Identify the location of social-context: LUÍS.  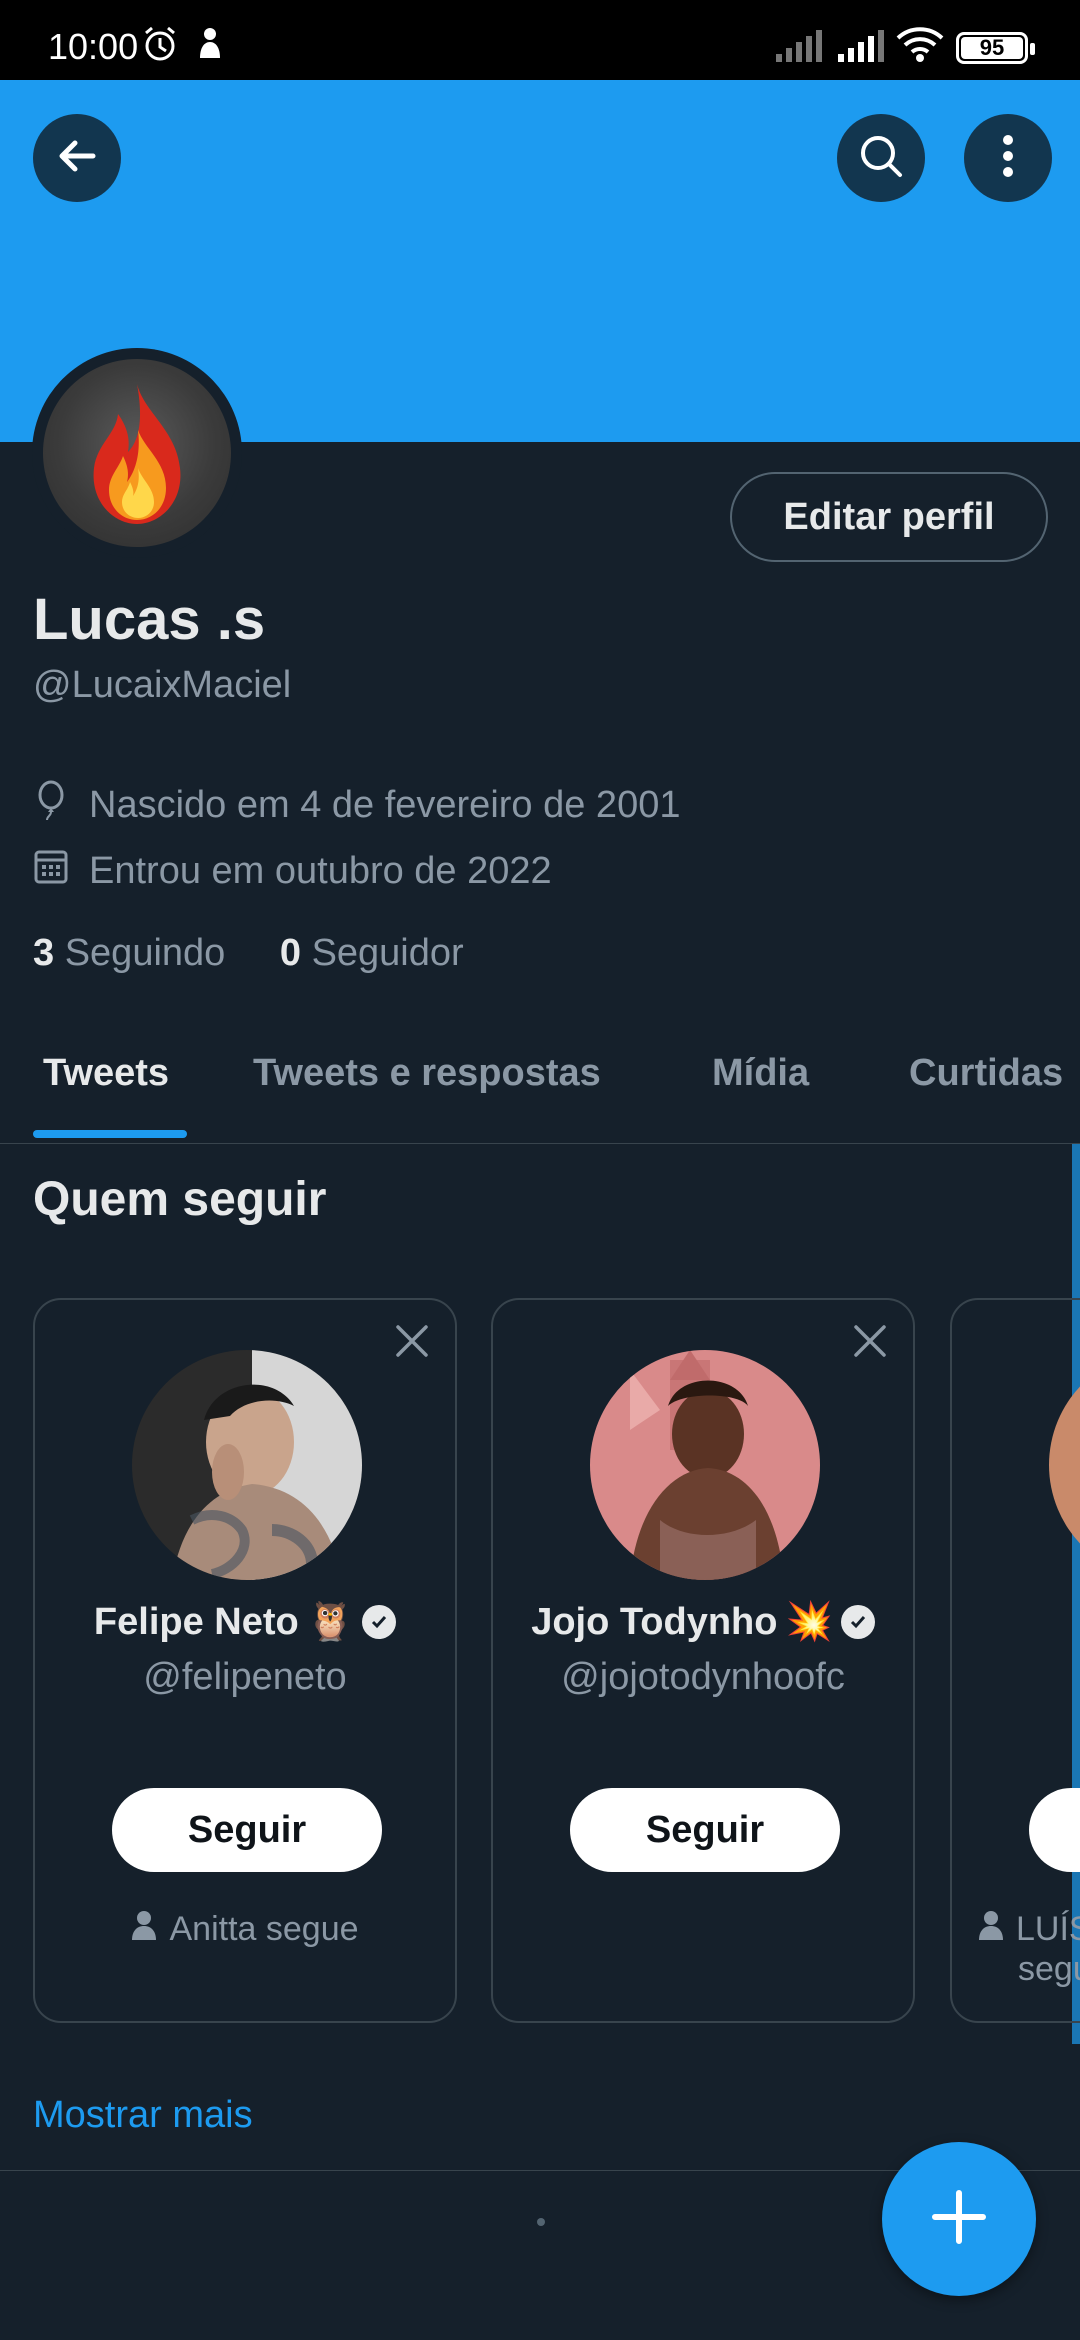
(1029, 1929).